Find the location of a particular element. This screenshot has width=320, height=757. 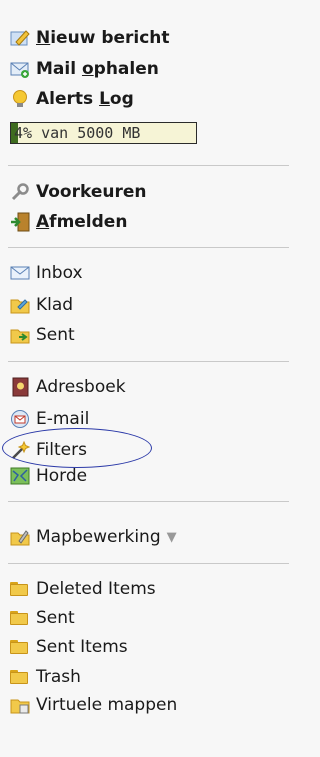

addressbook-link: Adresboek is located at coordinates (68, 387).